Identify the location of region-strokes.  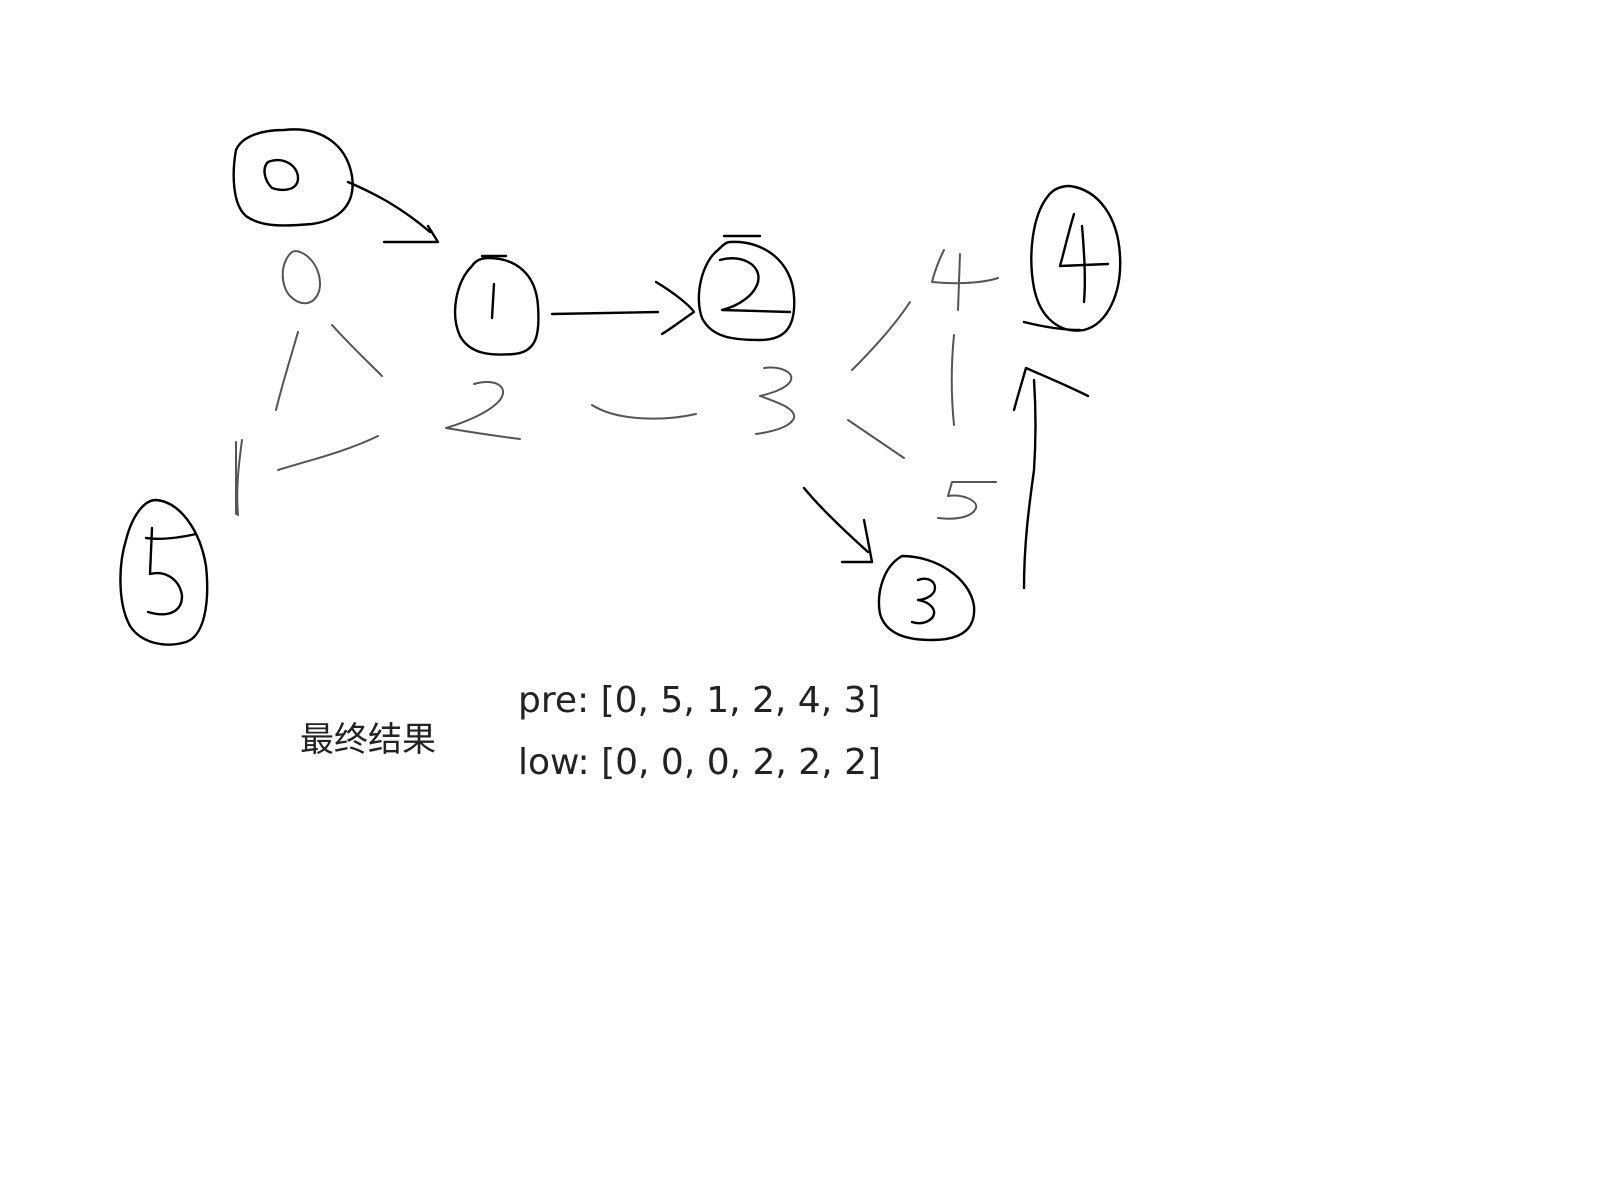
(595, 408).